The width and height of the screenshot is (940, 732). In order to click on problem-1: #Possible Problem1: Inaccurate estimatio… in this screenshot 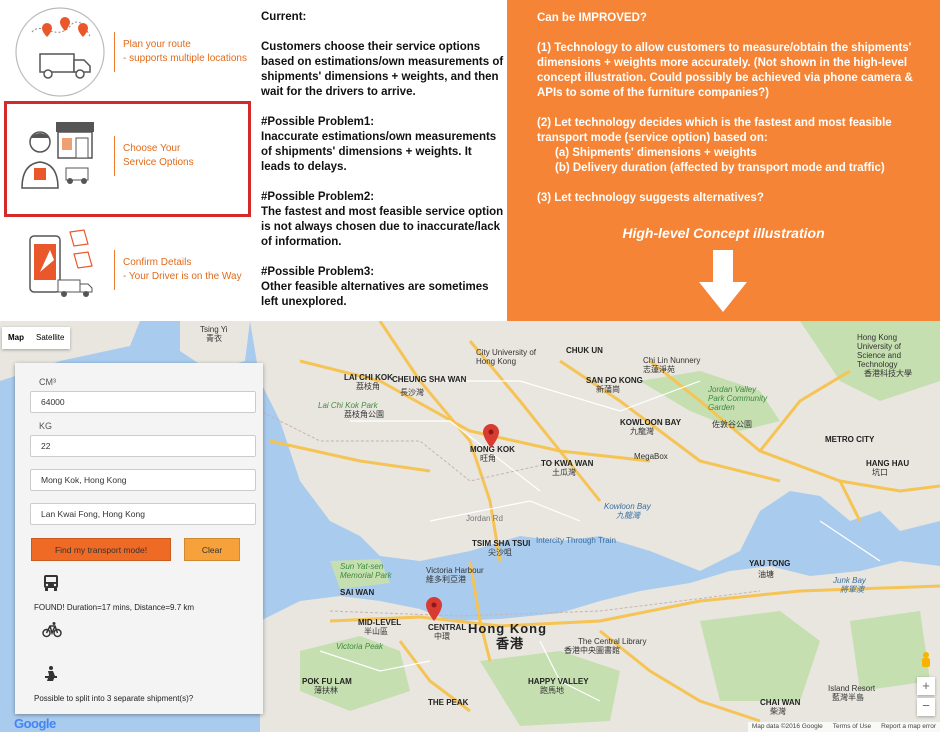, I will do `click(382, 145)`.